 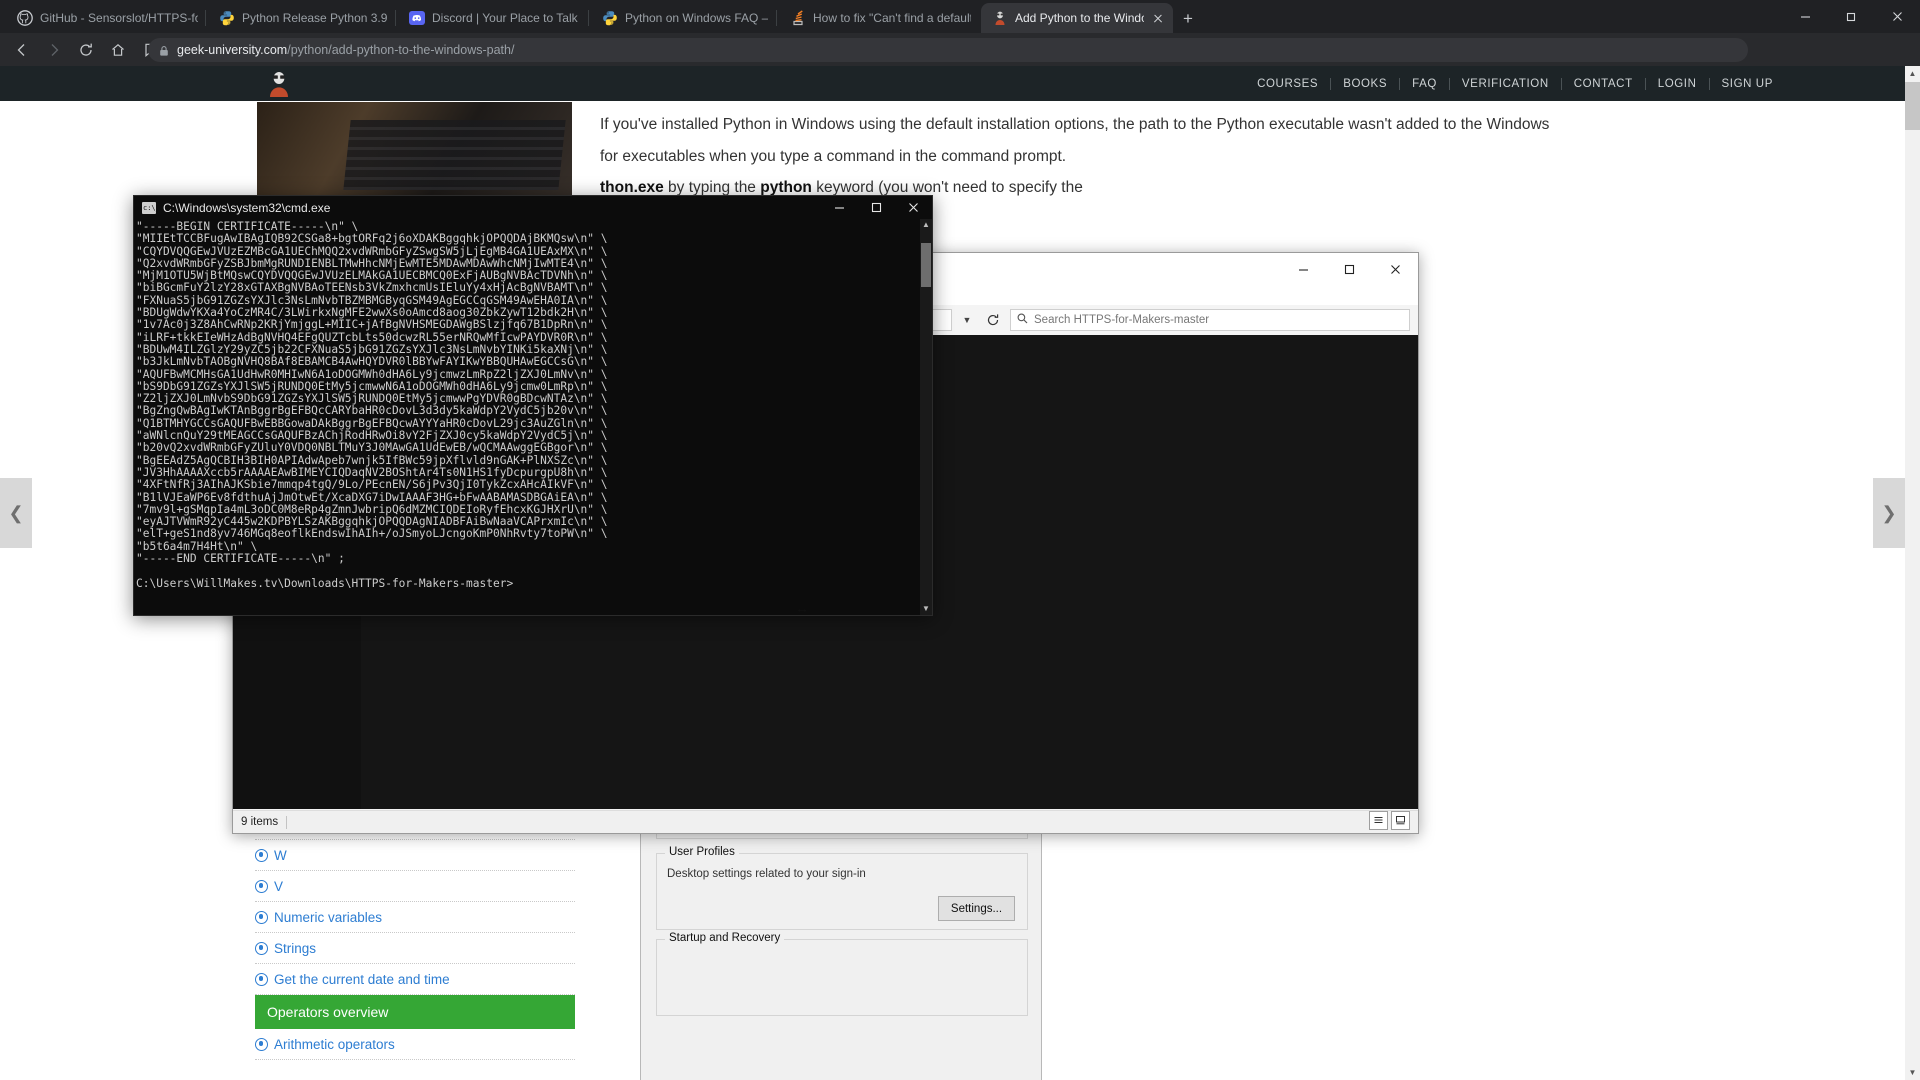 I want to click on toc-label: Numeric variables, so click(x=328, y=917).